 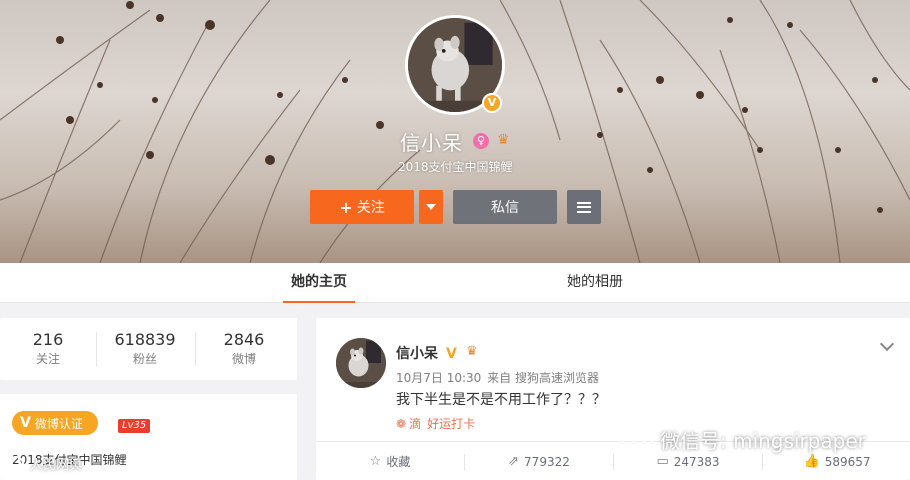 I want to click on stats-panel: 216 关注 618839 粉丝 2846 微博, so click(x=148, y=349).